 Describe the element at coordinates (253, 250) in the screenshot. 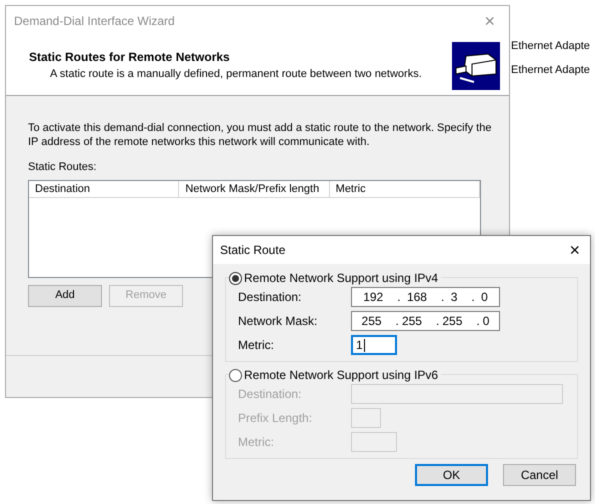

I see `dialog-title: Static Route` at that location.